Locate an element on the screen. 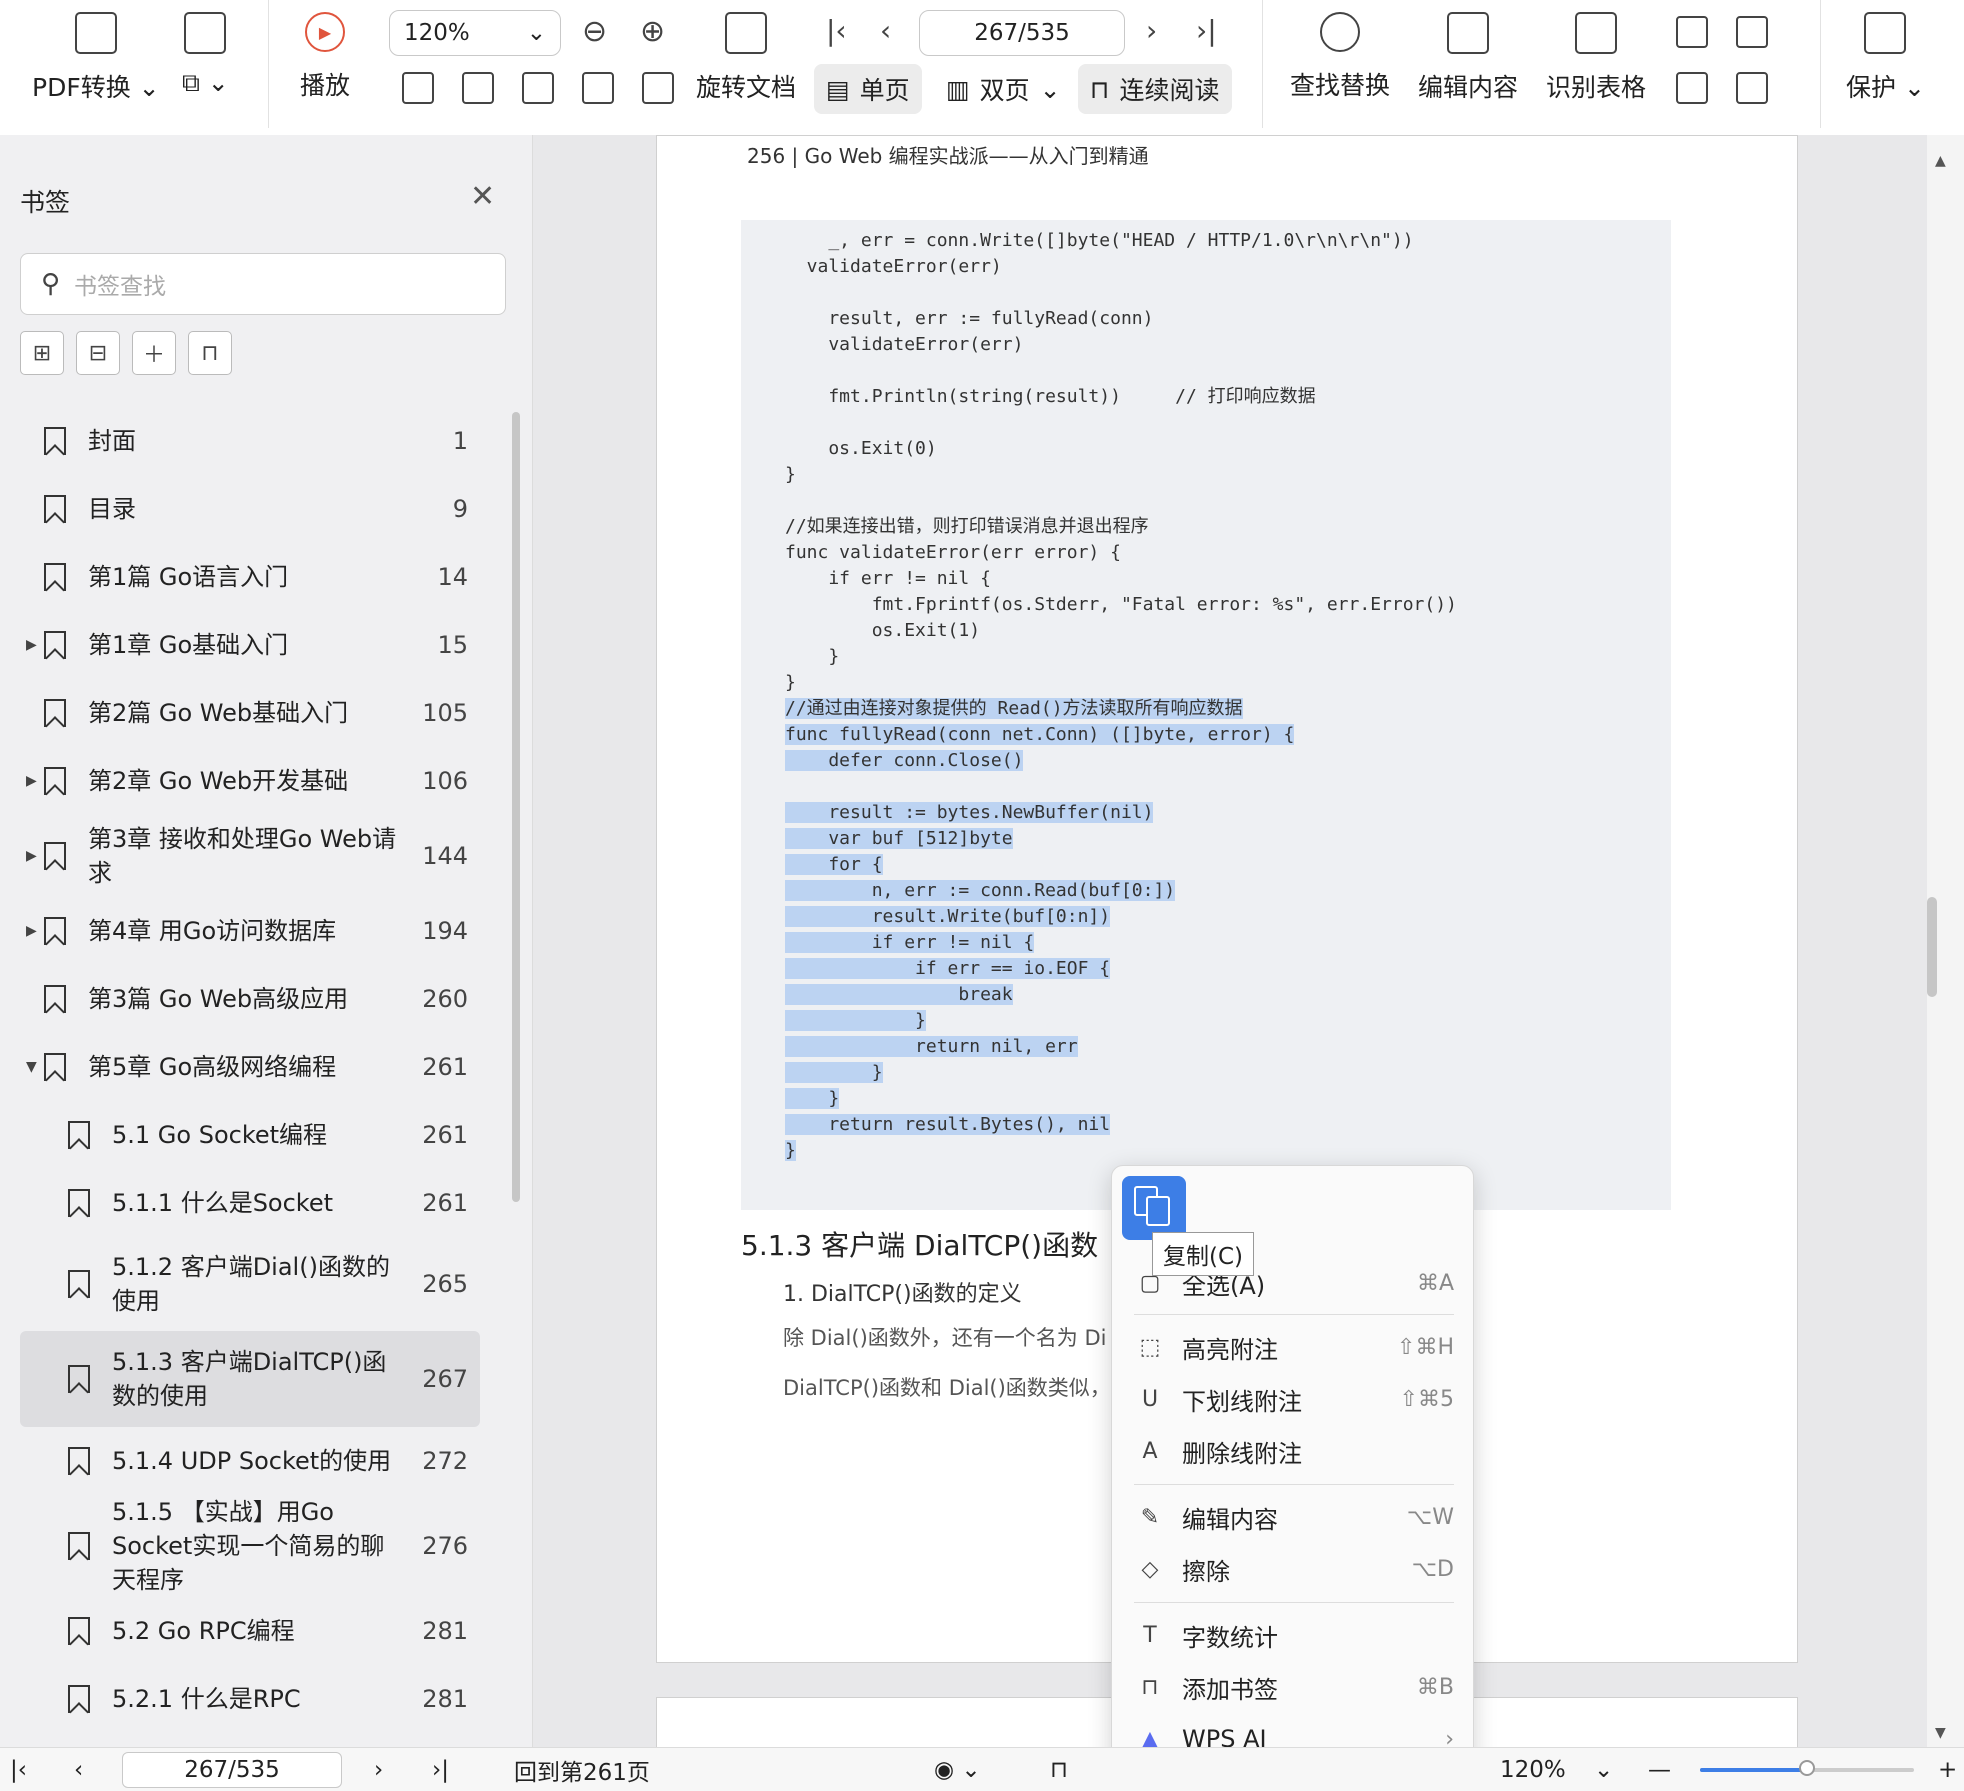 This screenshot has height=1791, width=1964. menu-item-strikethrough: A 删除线附注 is located at coordinates (1294, 1451).